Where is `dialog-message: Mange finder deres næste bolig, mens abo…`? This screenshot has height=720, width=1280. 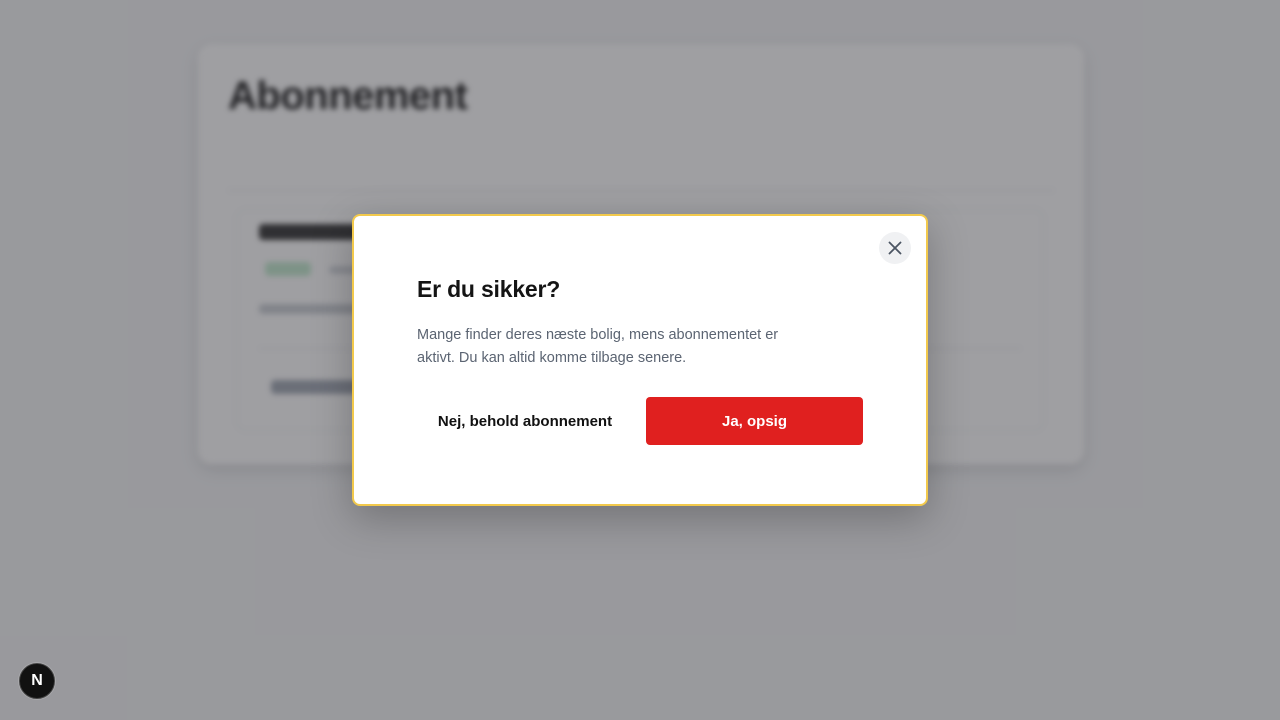
dialog-message: Mange finder deres næste bolig, mens abo… is located at coordinates (598, 346).